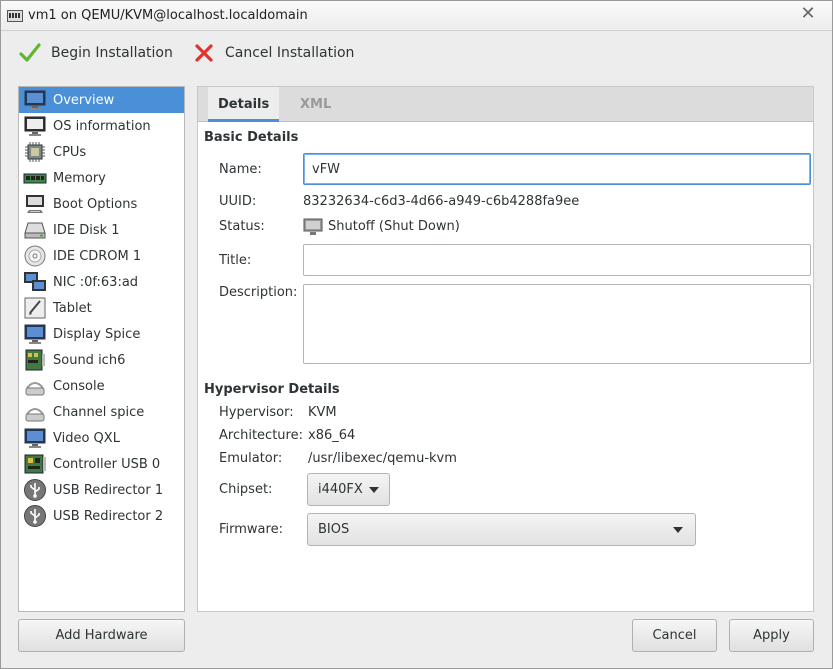 This screenshot has width=833, height=669. Describe the element at coordinates (35, 334) in the screenshot. I see `display-icon` at that location.